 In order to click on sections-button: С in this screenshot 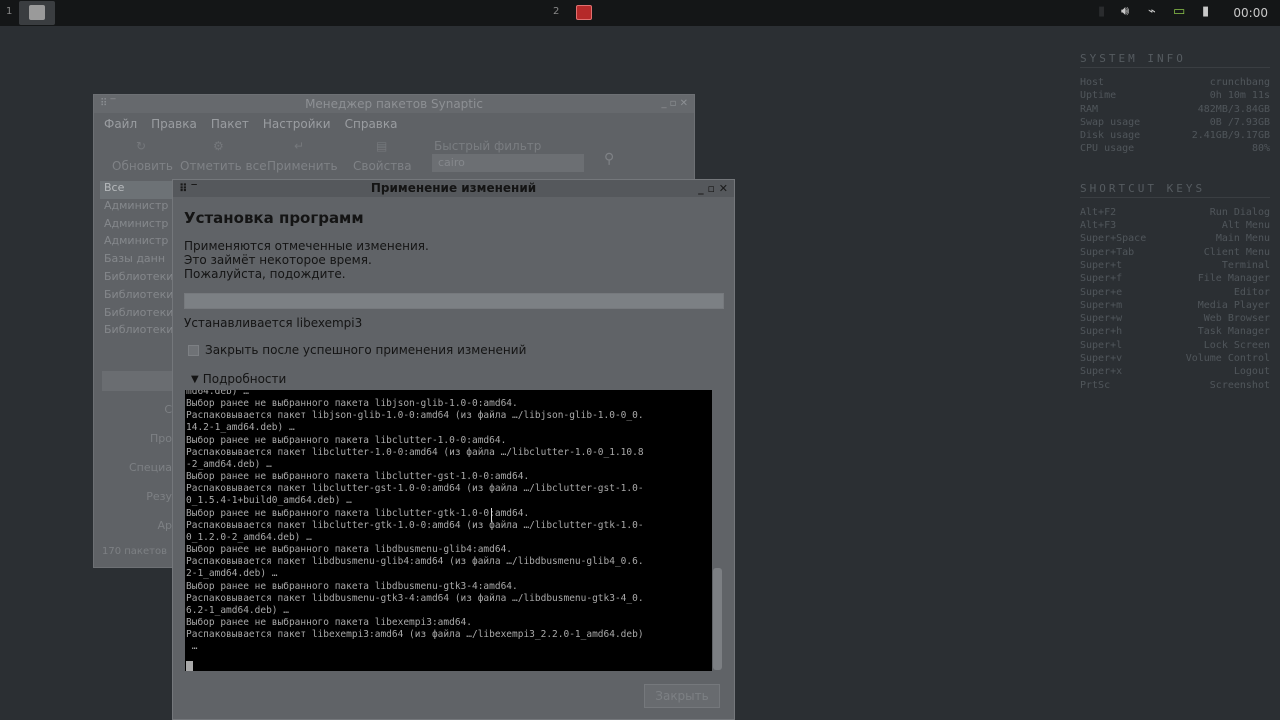, I will do `click(137, 413)`.